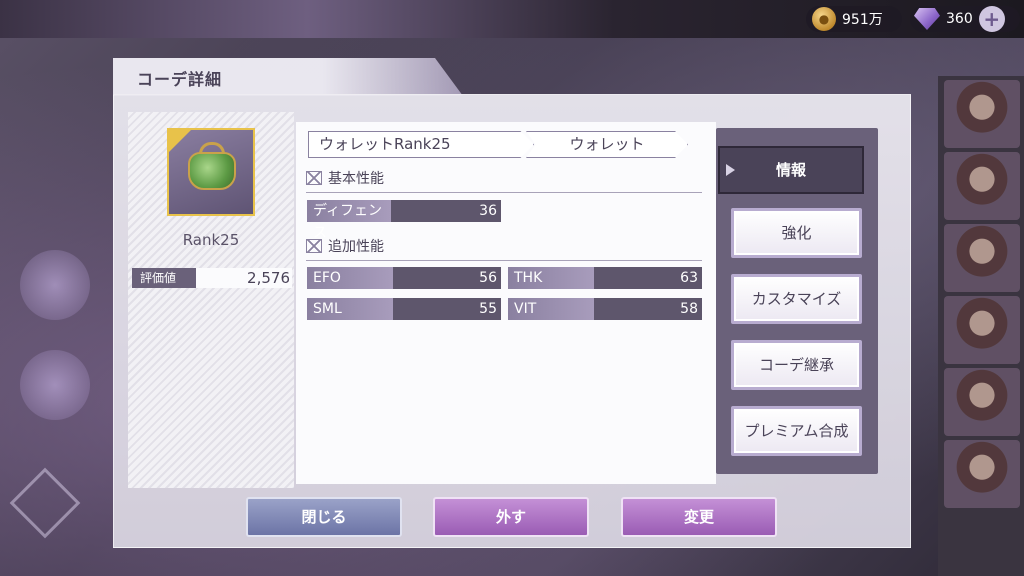  What do you see at coordinates (404, 309) in the screenshot?
I see `stat-sml: SML 55` at bounding box center [404, 309].